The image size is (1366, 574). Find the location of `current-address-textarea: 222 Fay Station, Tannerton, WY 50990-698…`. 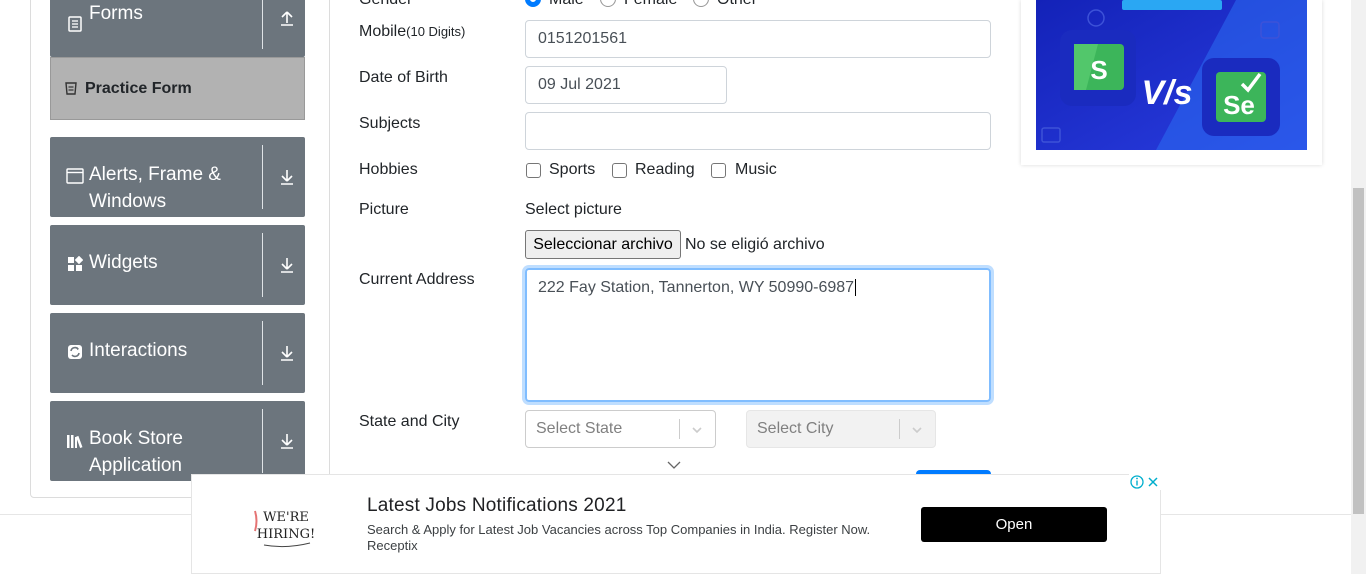

current-address-textarea: 222 Fay Station, Tannerton, WY 50990-698… is located at coordinates (758, 335).